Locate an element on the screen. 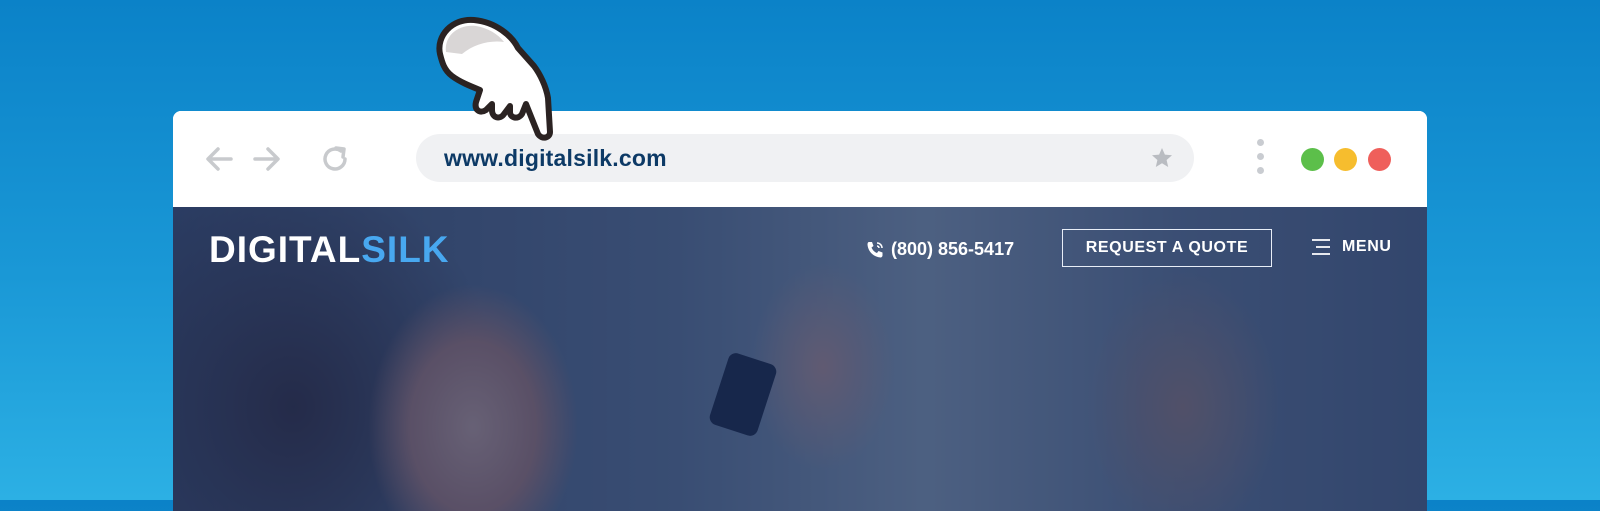 This screenshot has height=511, width=1600. phone-number: (800) 856-5417 is located at coordinates (953, 249).